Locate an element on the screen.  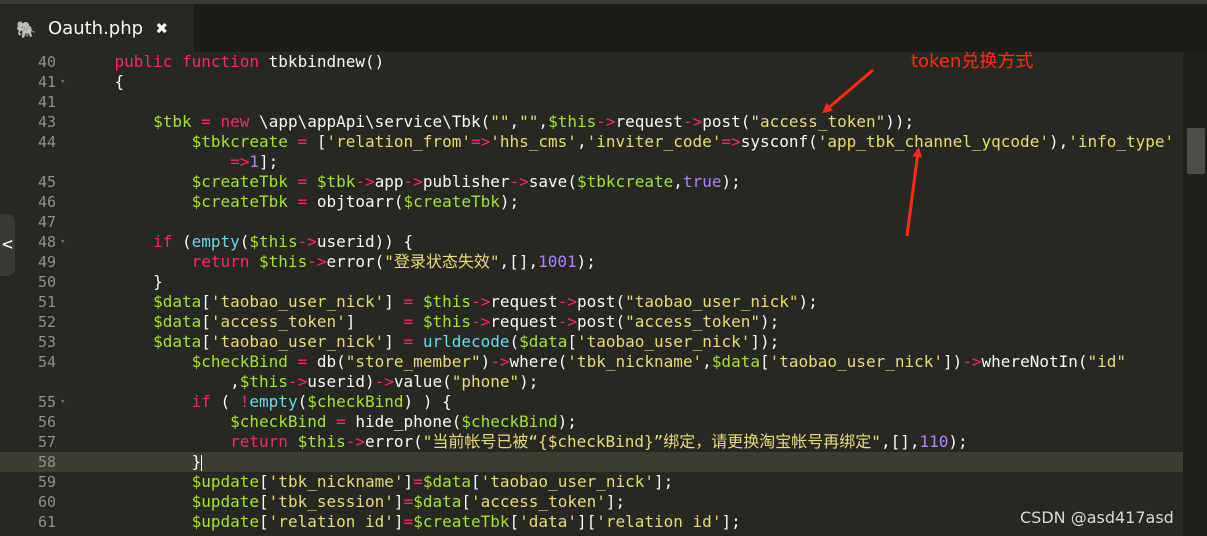
annotation-label: token兑换方式 is located at coordinates (972, 61).